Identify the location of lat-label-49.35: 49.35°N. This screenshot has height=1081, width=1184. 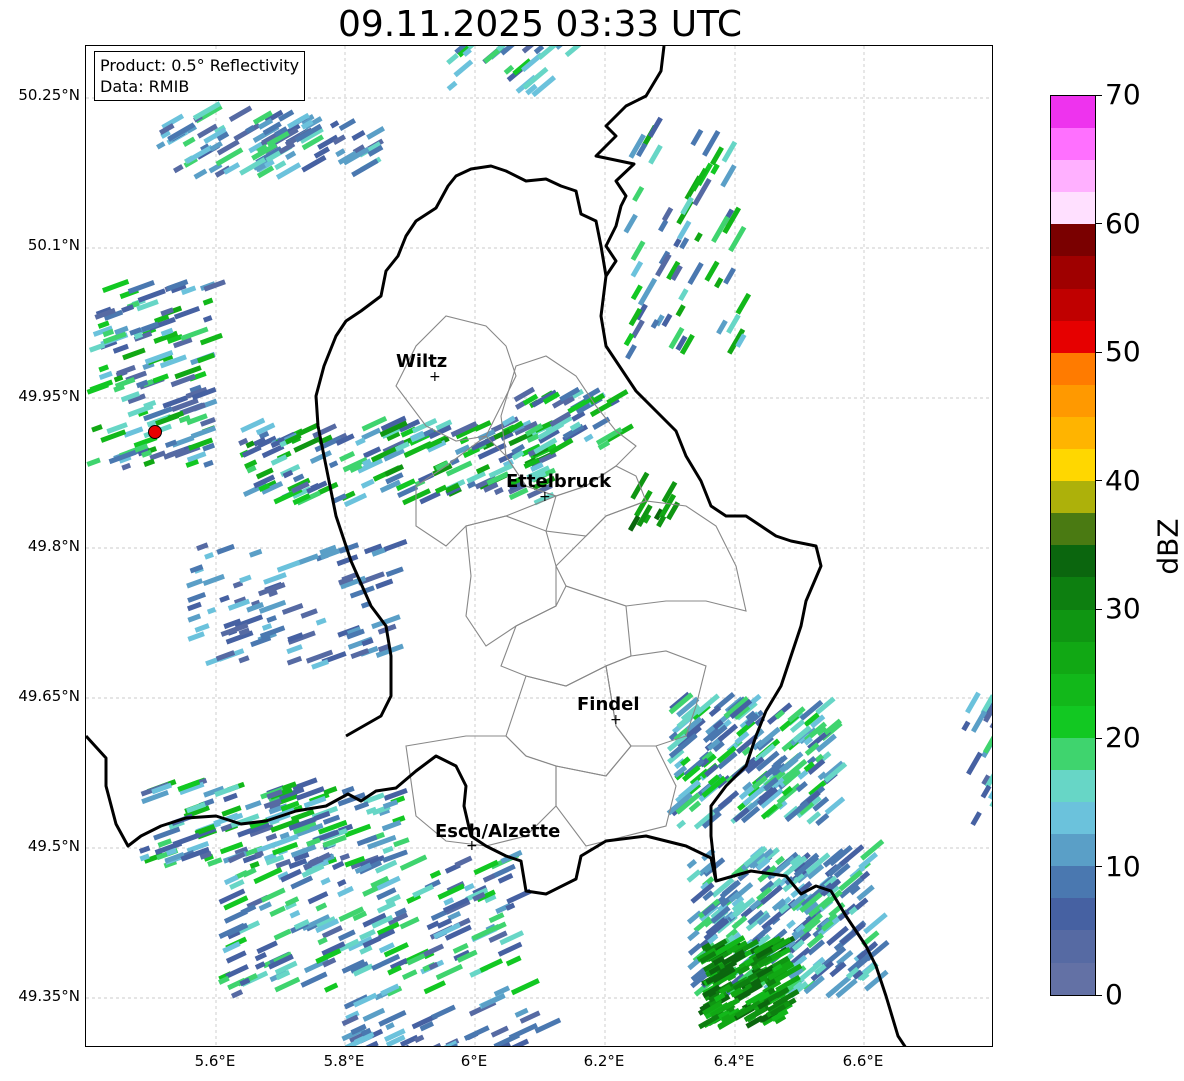
(49, 996).